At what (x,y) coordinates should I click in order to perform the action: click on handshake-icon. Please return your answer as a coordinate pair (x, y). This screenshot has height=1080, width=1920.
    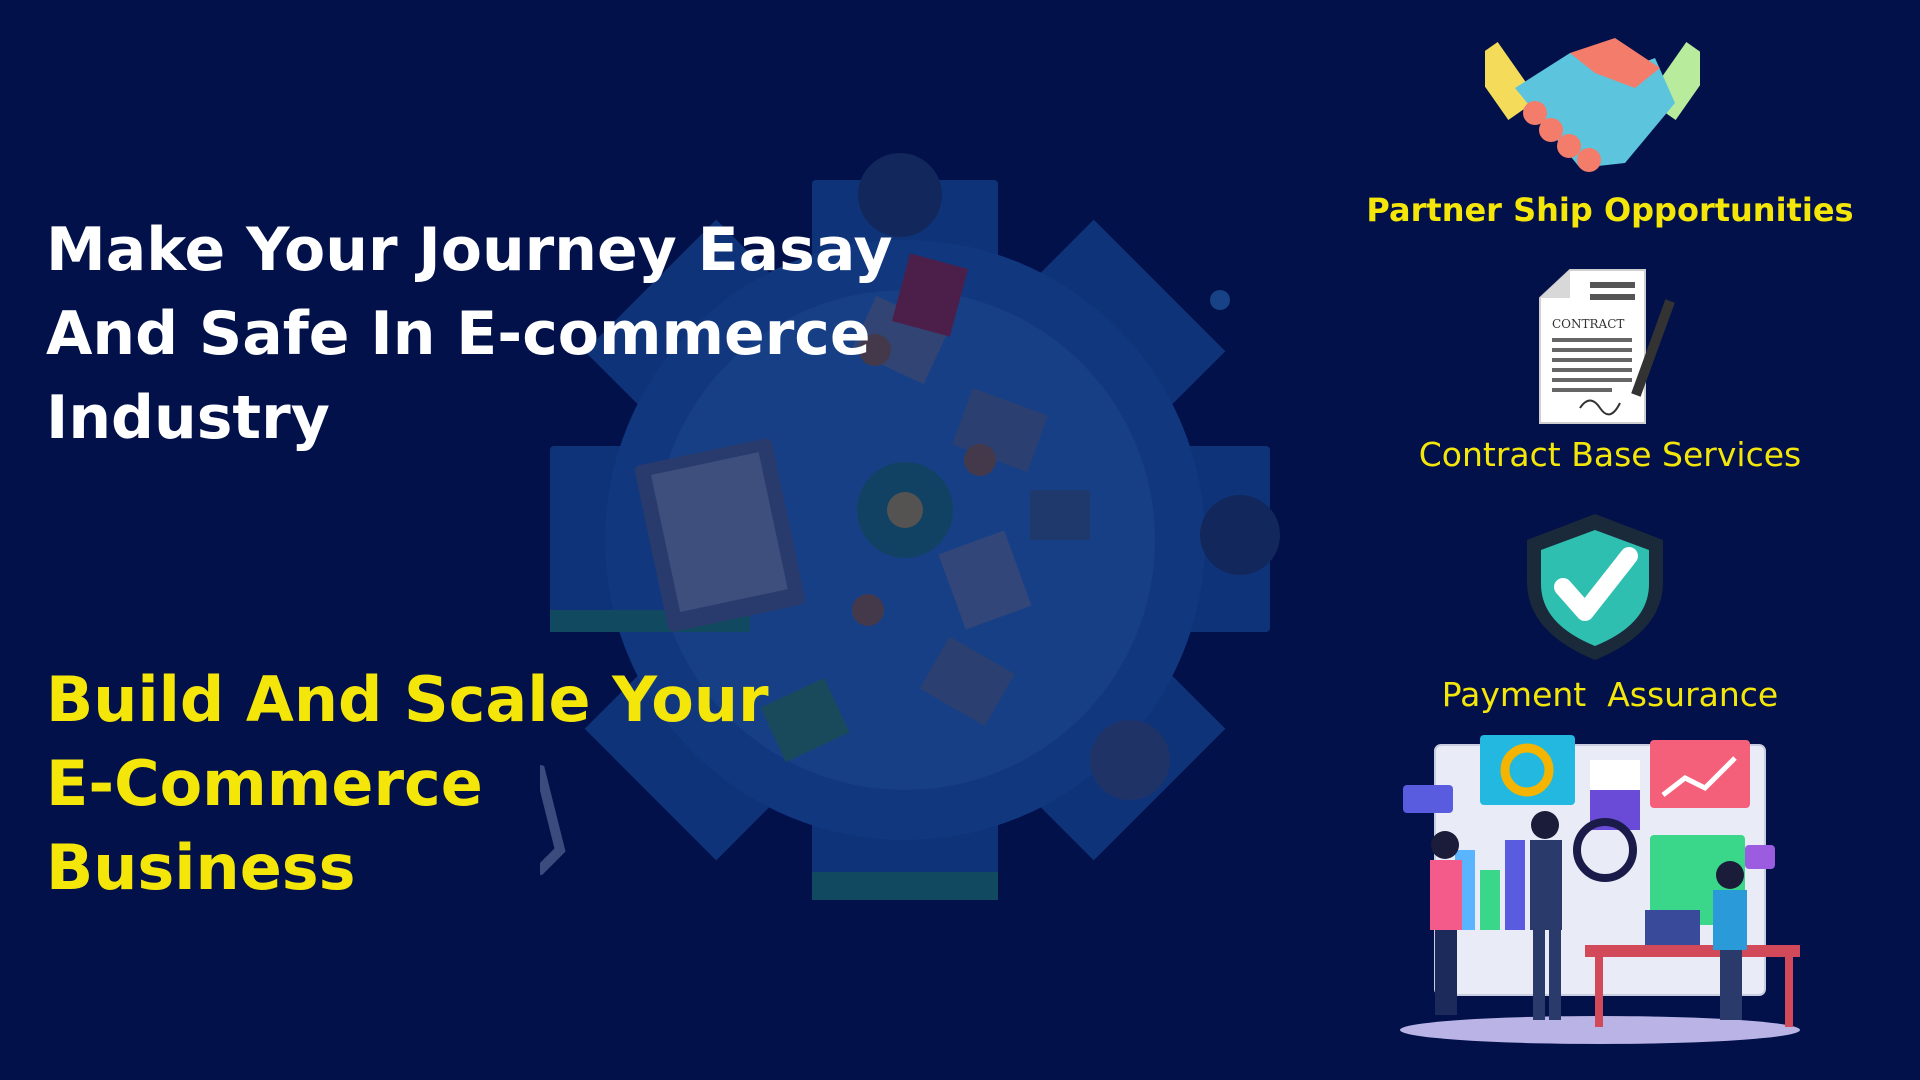
    Looking at the image, I should click on (1592, 105).